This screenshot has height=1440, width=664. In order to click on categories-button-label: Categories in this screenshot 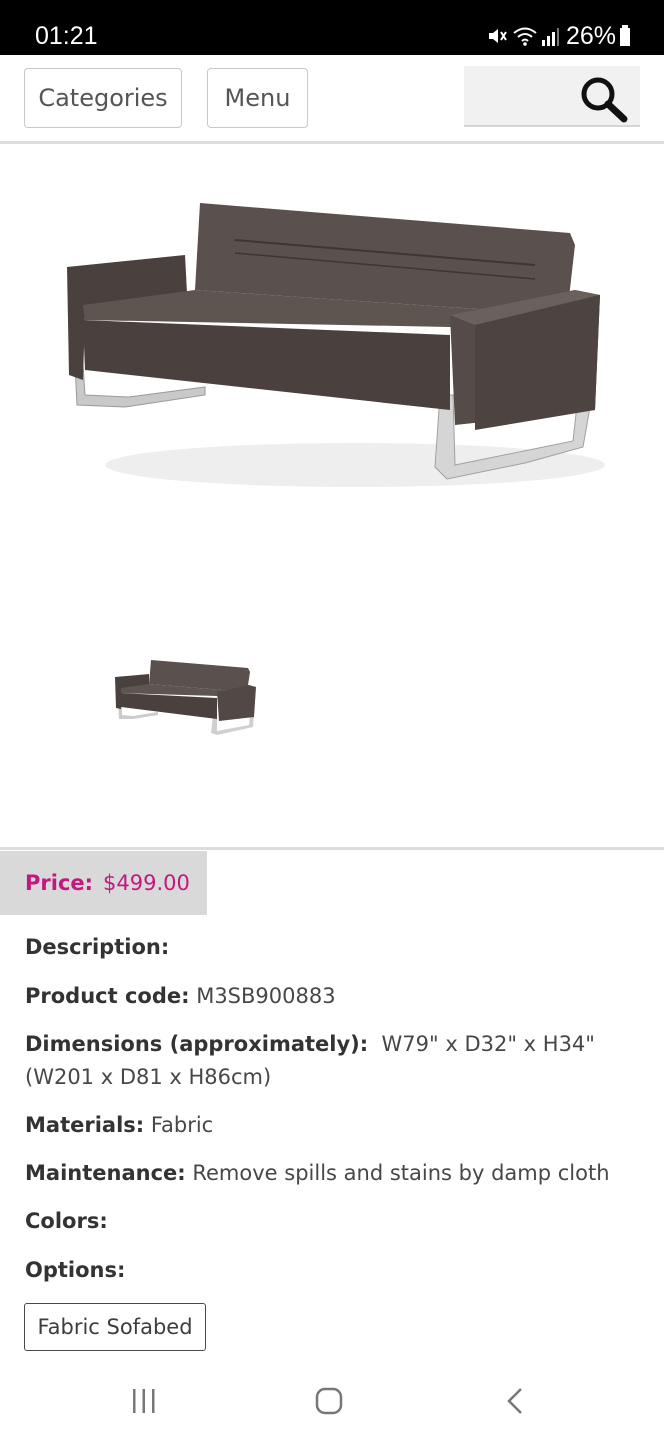, I will do `click(103, 98)`.